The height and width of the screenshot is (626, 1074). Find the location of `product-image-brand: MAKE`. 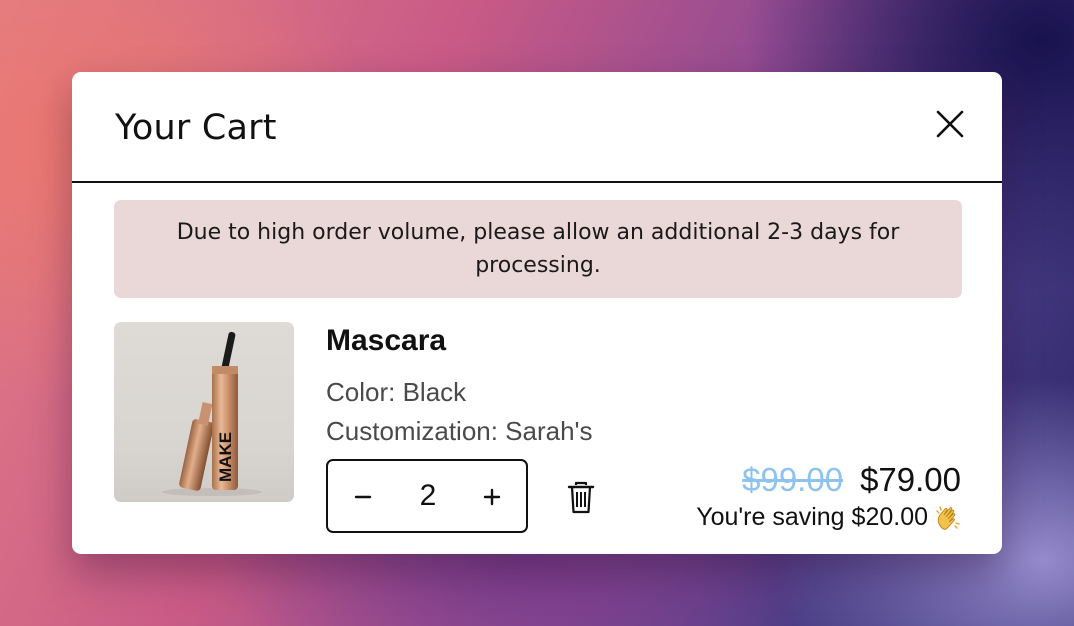

product-image-brand: MAKE is located at coordinates (225, 457).